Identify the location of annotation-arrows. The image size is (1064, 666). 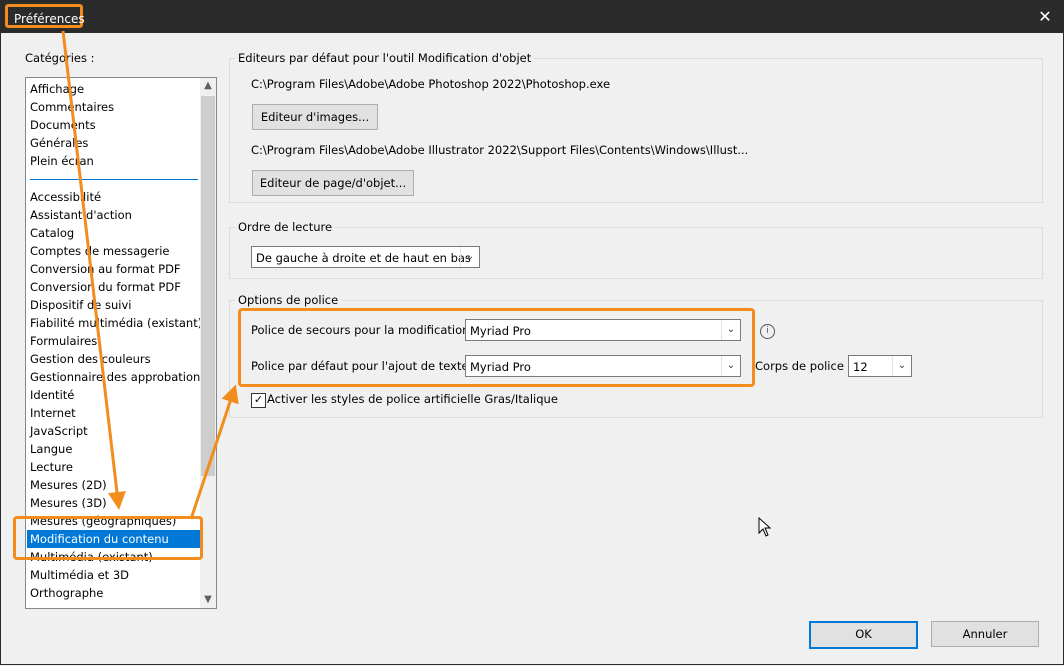
(150, 275).